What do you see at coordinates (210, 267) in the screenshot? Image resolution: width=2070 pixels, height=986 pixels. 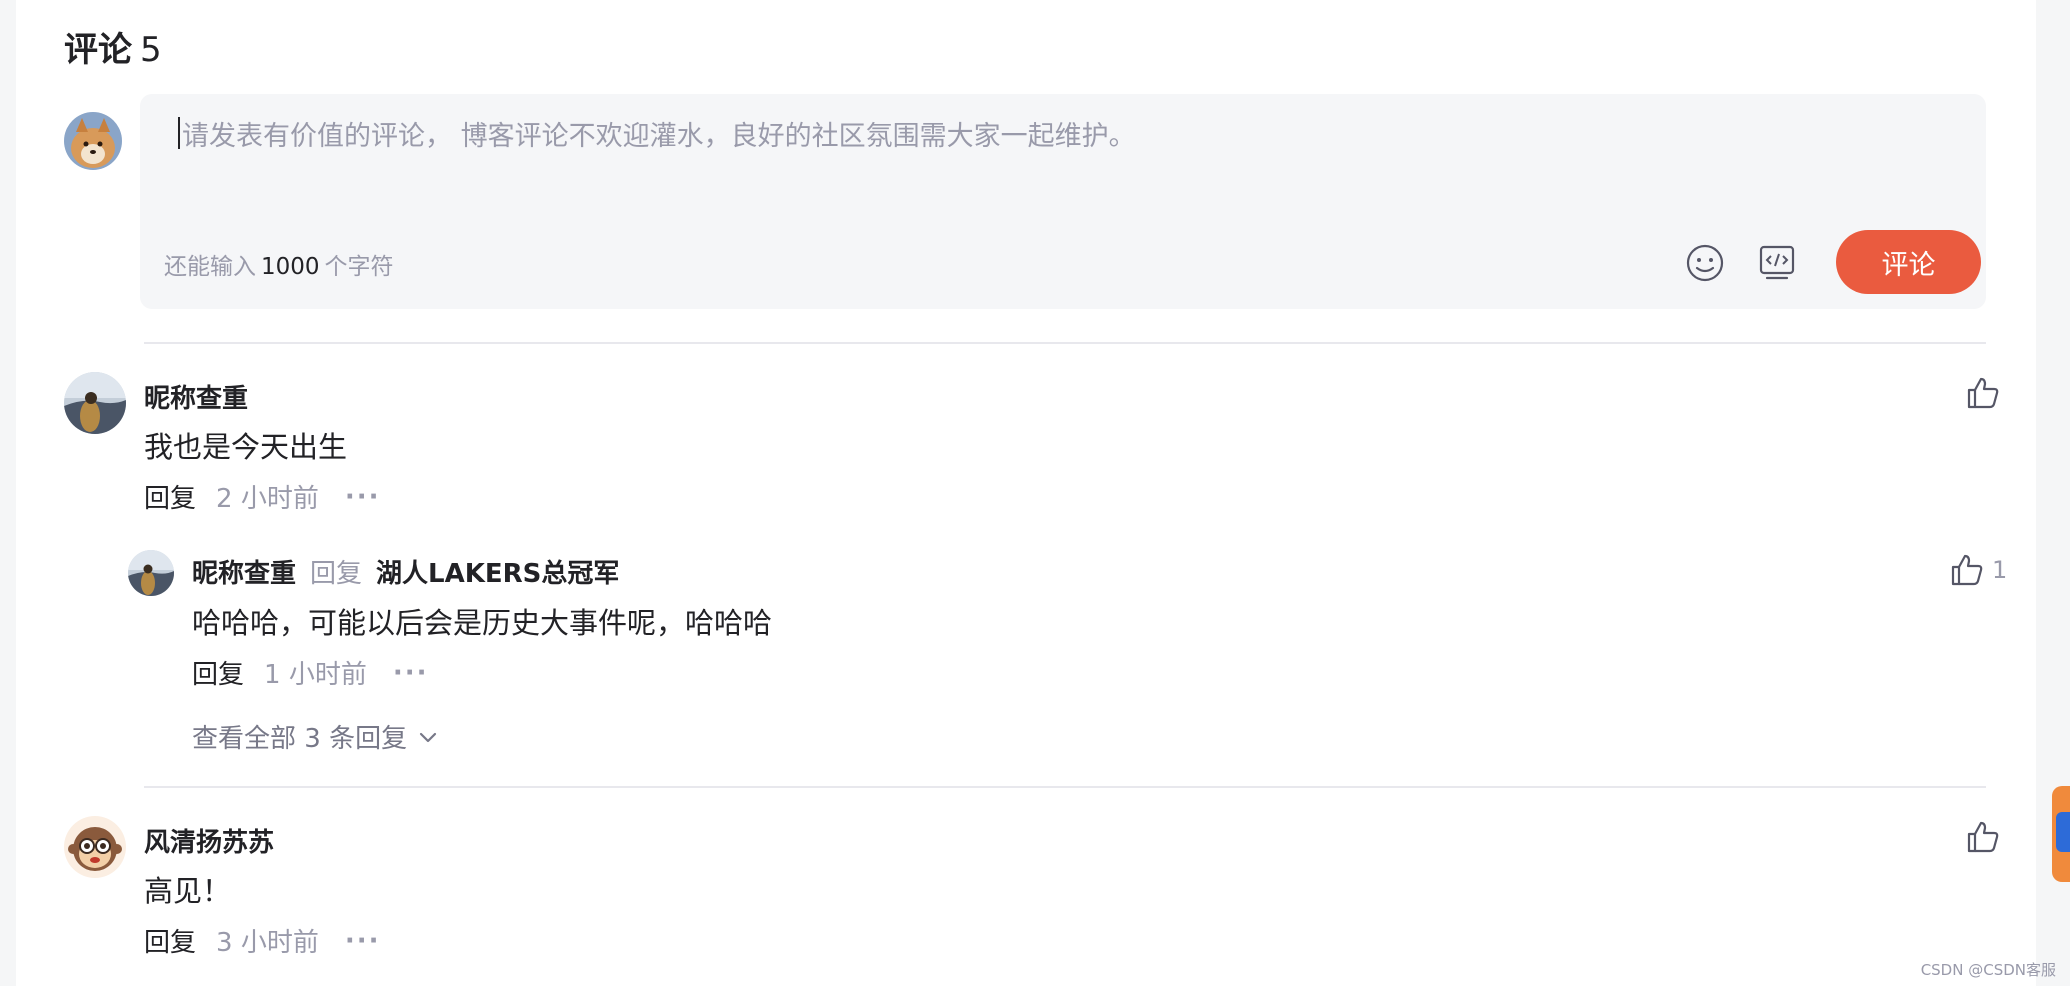 I see `counter-prefix: 还能输入` at bounding box center [210, 267].